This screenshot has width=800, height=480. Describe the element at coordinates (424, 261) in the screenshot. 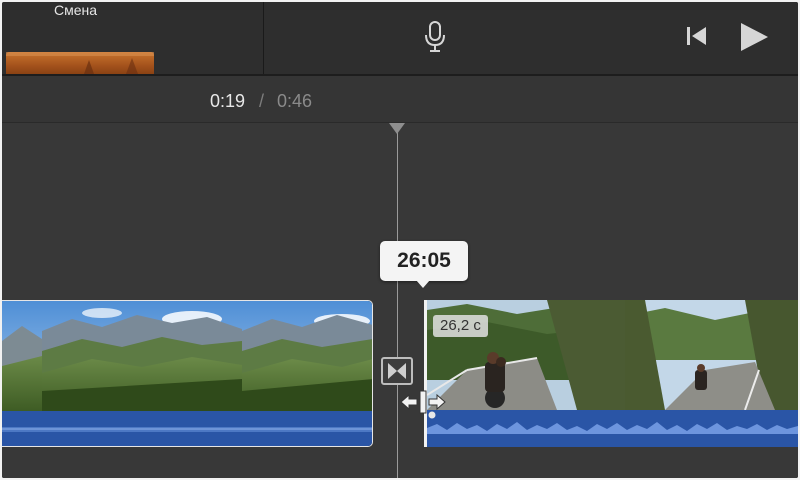

I see `duration-tooltip: 26:05` at that location.